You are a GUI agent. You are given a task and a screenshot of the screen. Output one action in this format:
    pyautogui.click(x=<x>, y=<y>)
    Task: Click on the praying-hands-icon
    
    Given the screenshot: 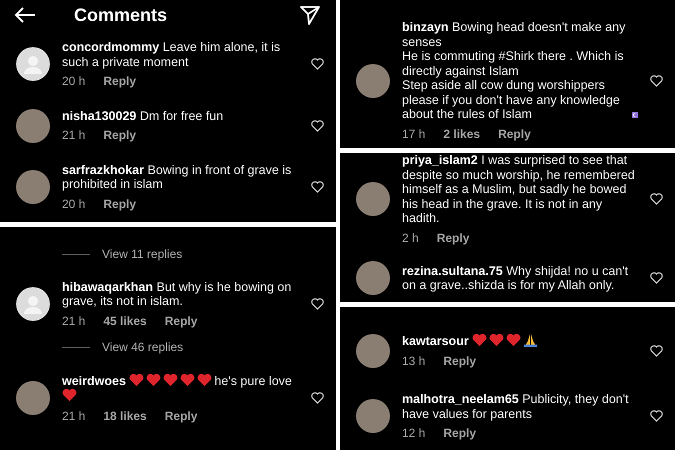 What is the action you would take?
    pyautogui.click(x=530, y=340)
    